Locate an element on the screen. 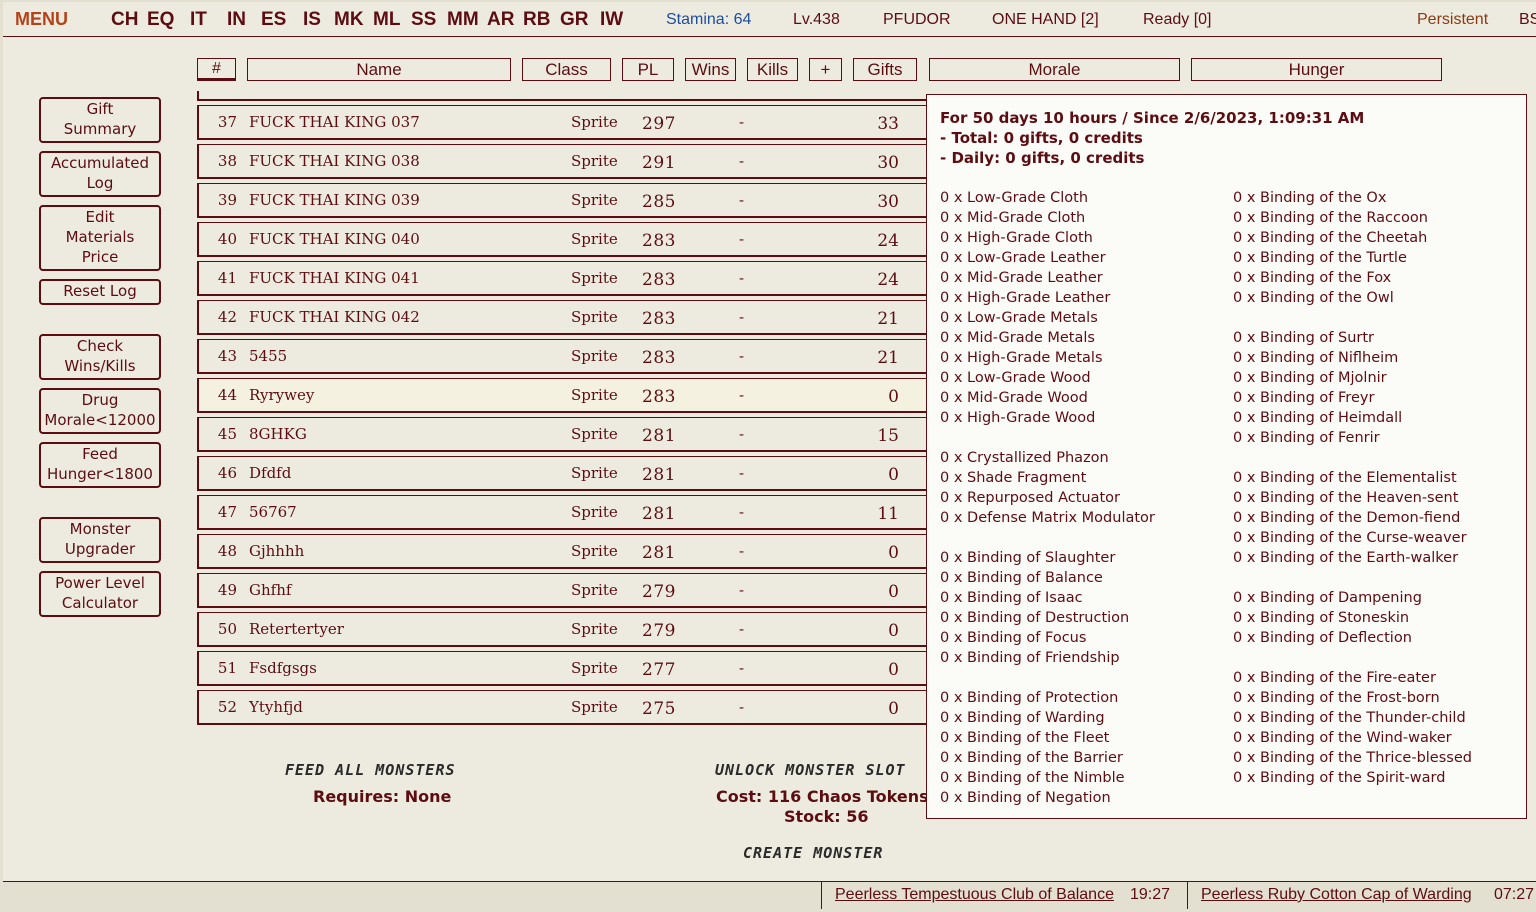 Image resolution: width=1536 pixels, height=912 pixels. nav-es: ES is located at coordinates (273, 20).